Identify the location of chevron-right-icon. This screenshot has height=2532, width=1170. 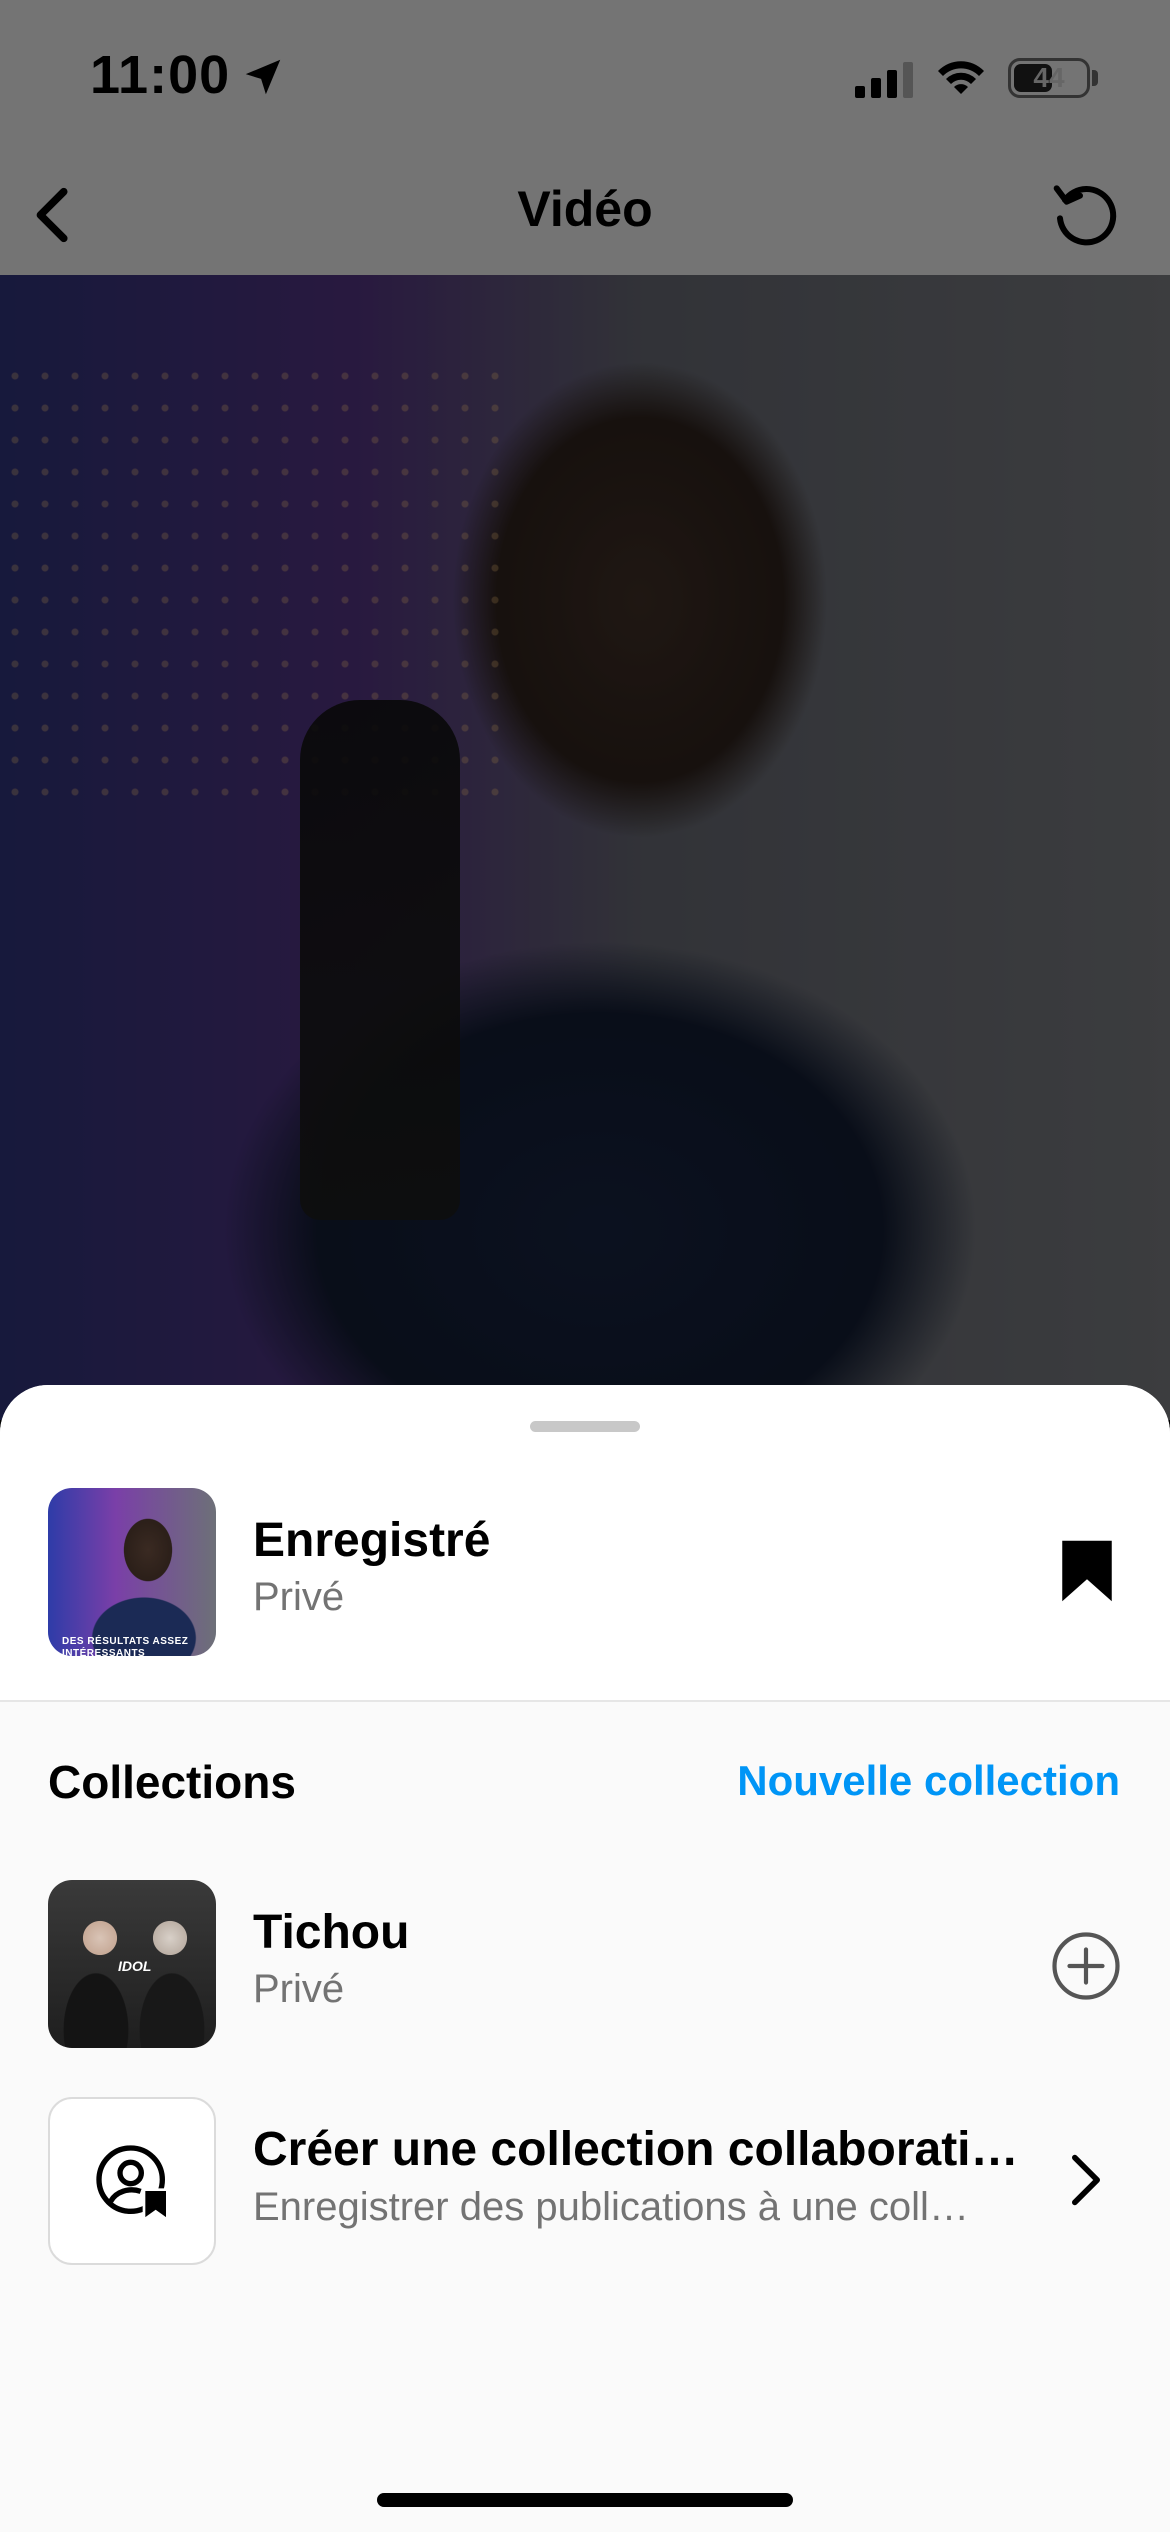
(1086, 2180).